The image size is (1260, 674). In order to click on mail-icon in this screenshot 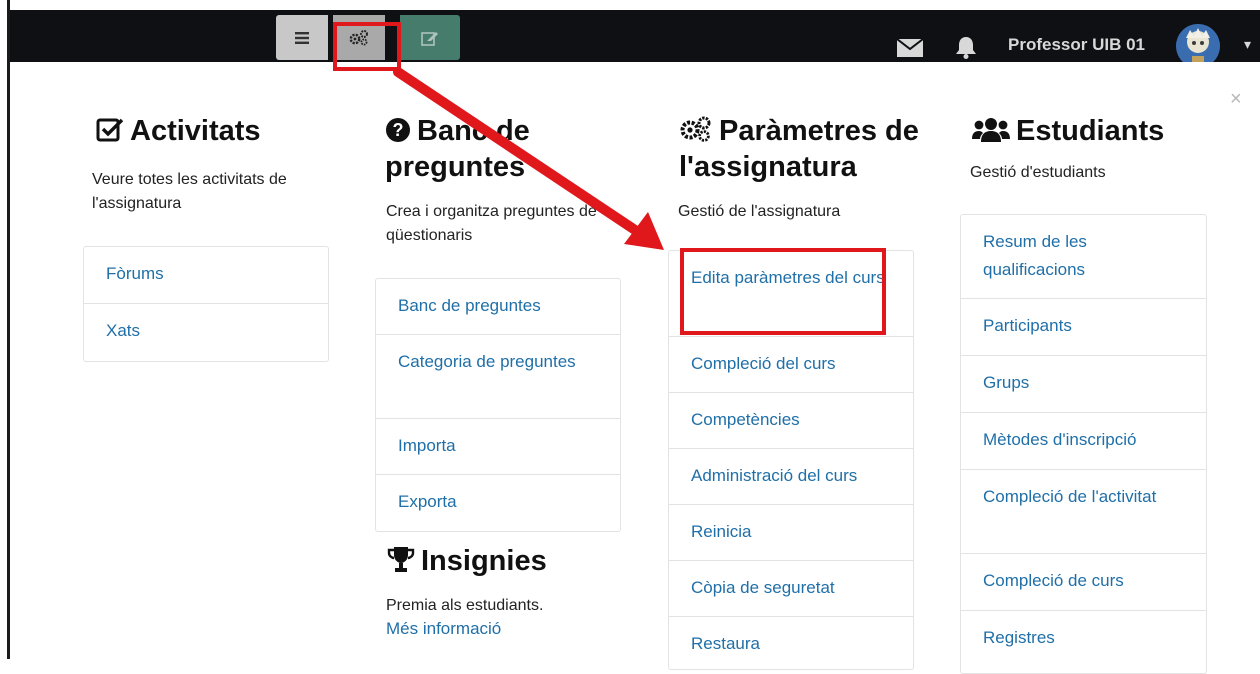, I will do `click(910, 47)`.